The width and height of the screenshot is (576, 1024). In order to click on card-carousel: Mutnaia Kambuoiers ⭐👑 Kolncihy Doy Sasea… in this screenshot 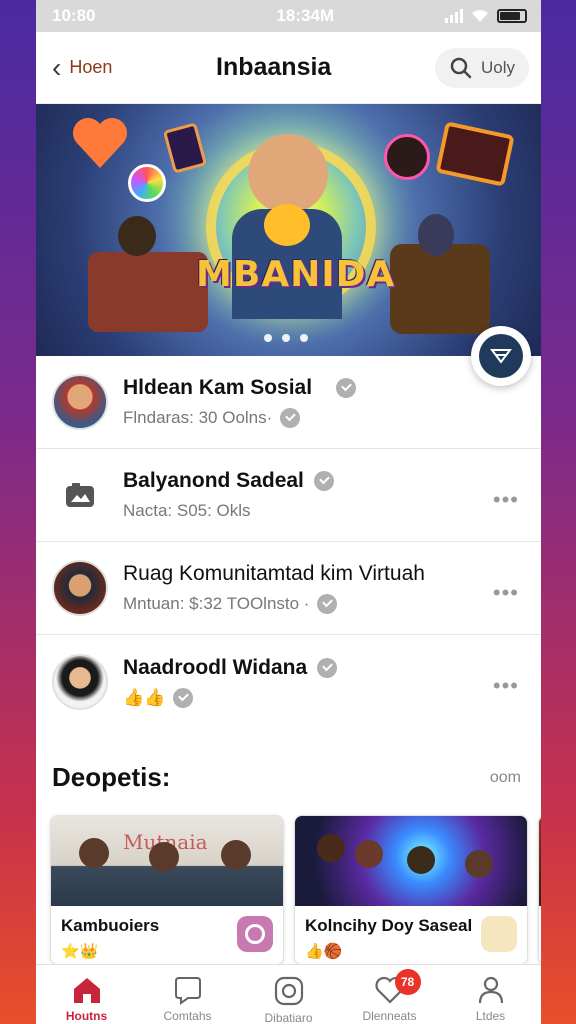, I will do `click(288, 891)`.